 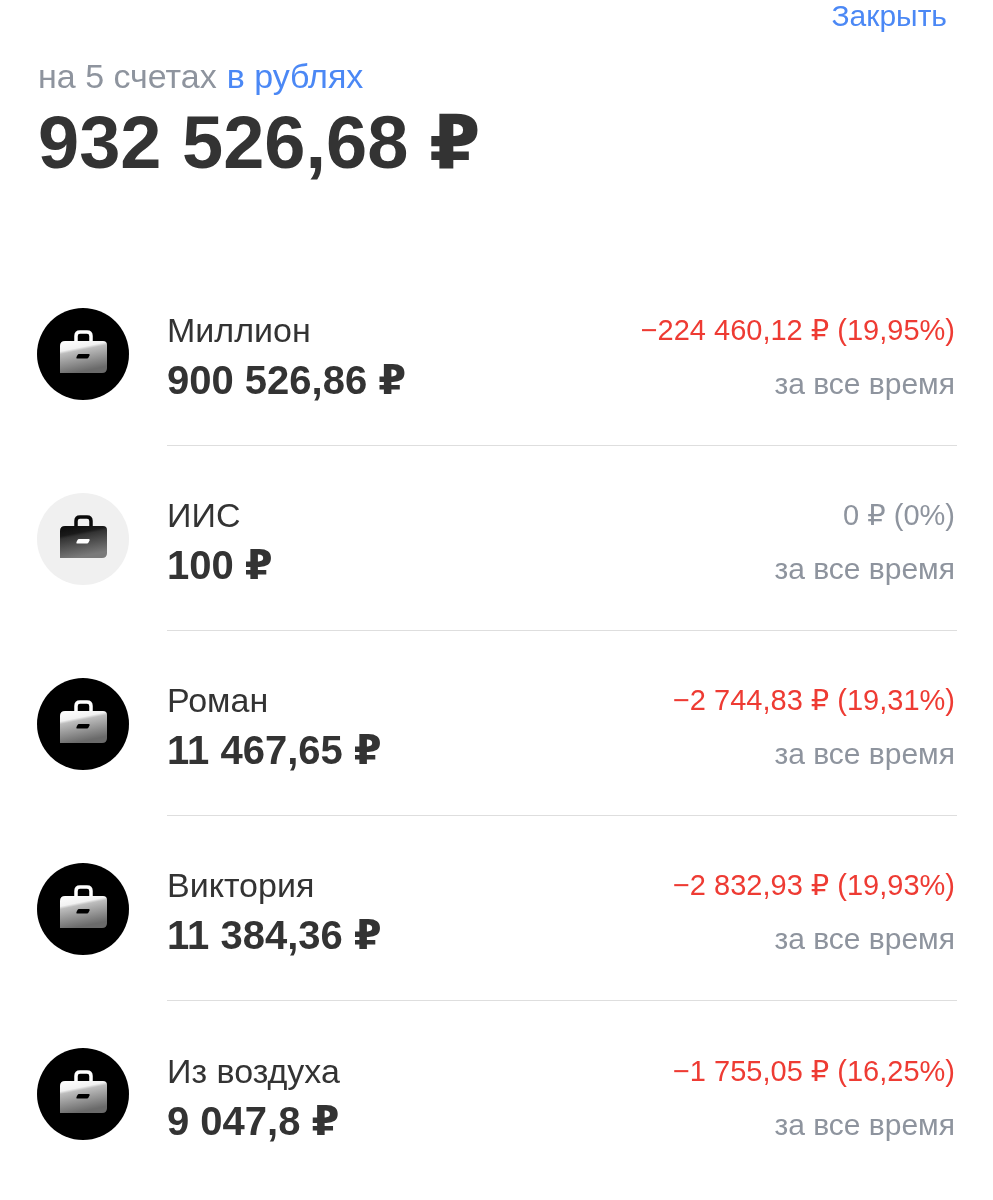 What do you see at coordinates (496, 908) in the screenshot?
I see `account-row: Виктория 11 384,36 ₽ −2 832,93 ₽ (19,93%) за все время` at bounding box center [496, 908].